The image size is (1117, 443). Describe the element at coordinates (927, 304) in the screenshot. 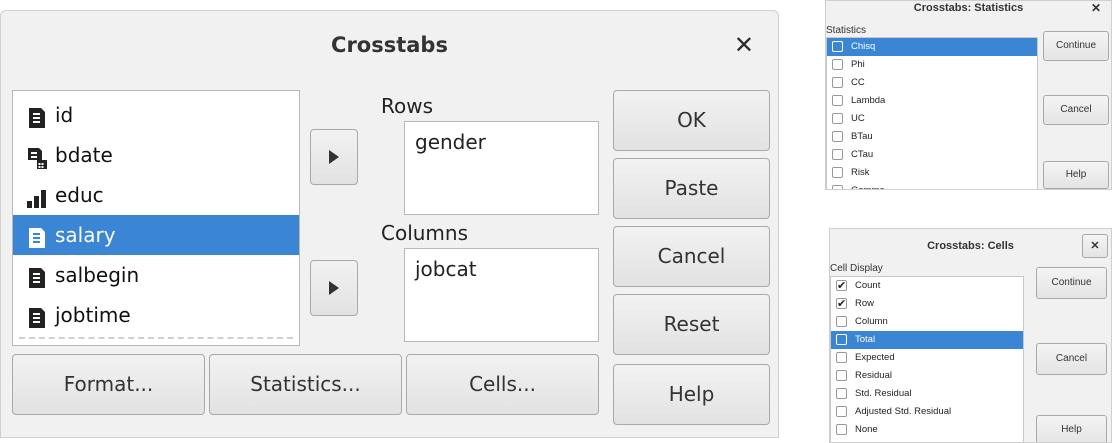

I see `checkbox-item-row: Row` at that location.